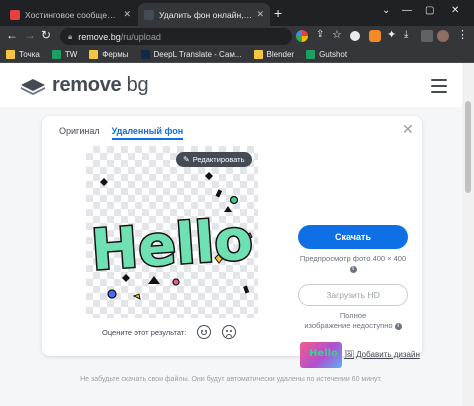 The width and height of the screenshot is (474, 406). I want to click on address-path: /ru/upload, so click(140, 36).